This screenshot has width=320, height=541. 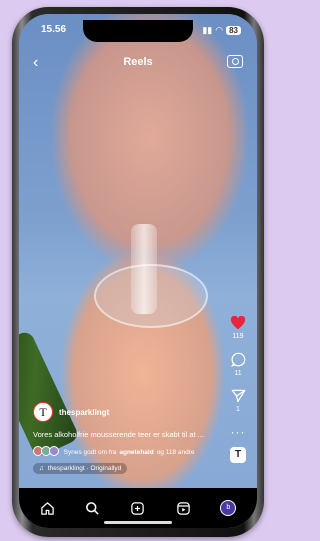 I want to click on liked-by-prefix: Synes godt om fra, so click(x=90, y=452).